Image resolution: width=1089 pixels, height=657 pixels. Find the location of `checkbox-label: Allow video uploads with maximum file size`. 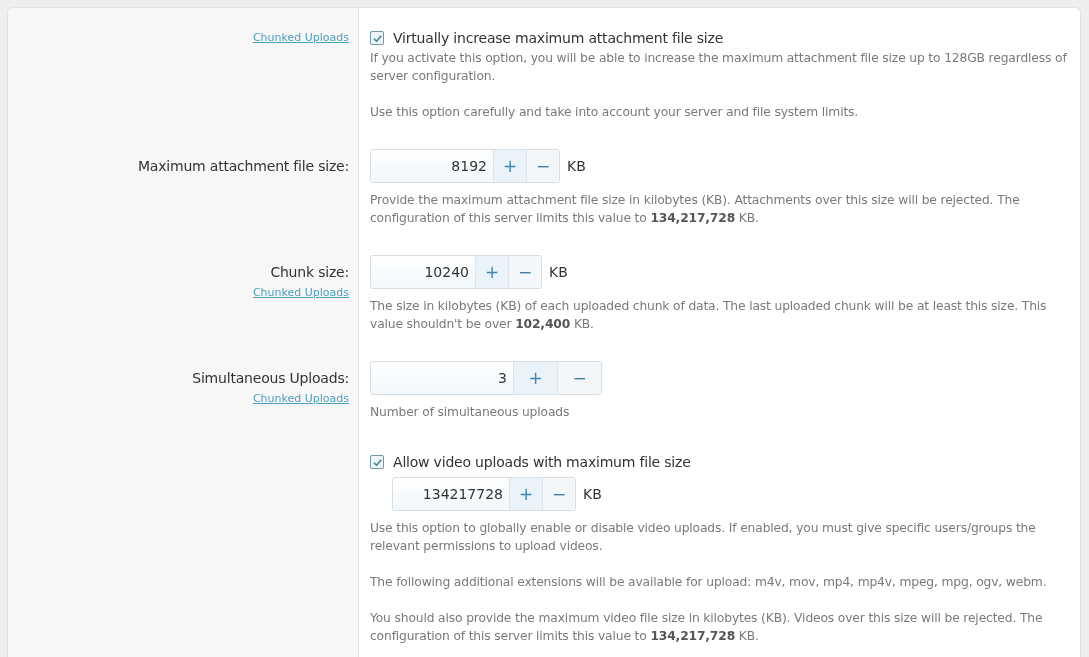

checkbox-label: Allow video uploads with maximum file size is located at coordinates (542, 462).